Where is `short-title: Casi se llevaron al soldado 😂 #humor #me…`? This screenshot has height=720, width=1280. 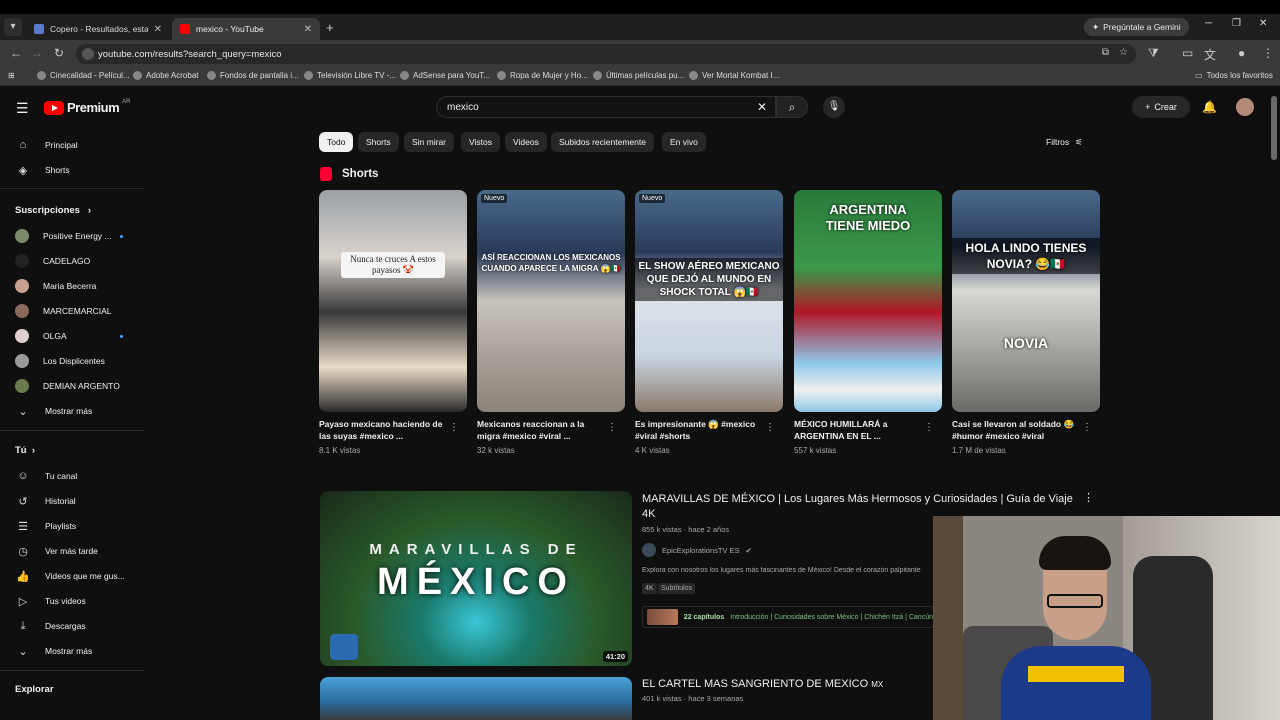 short-title: Casi se llevaron al soldado 😂 #humor #me… is located at coordinates (1016, 430).